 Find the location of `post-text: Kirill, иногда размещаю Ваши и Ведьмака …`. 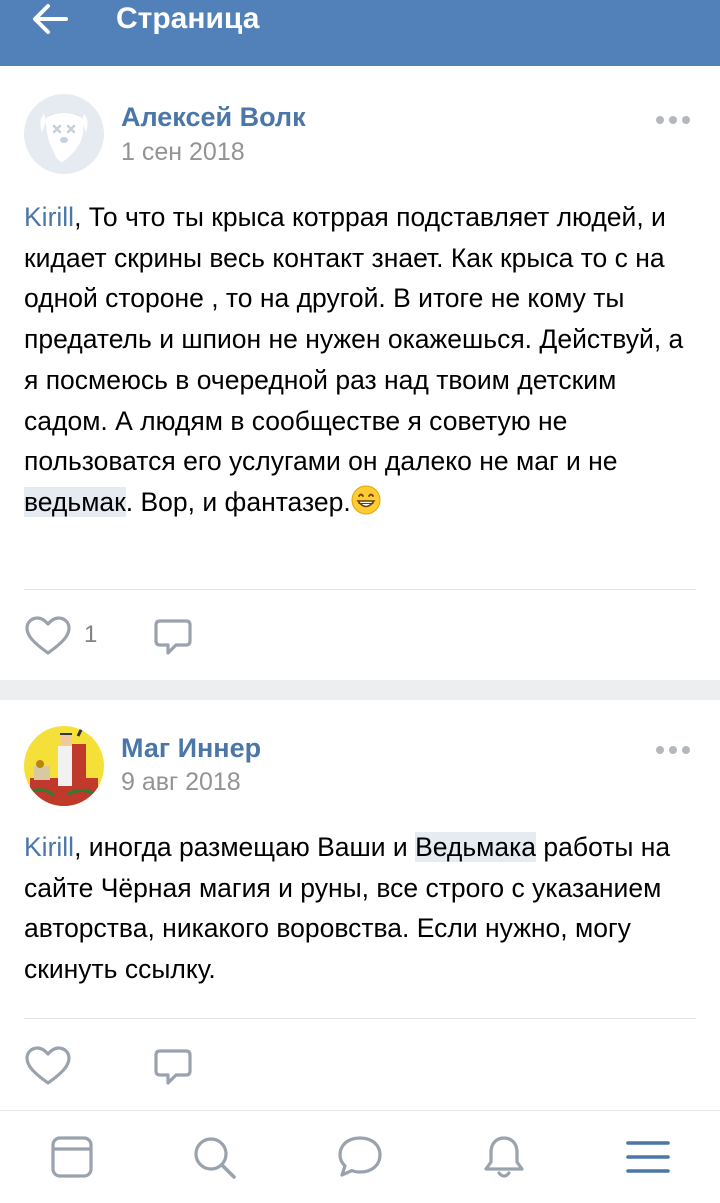

post-text: Kirill, иногда размещаю Ваши и Ведьмака … is located at coordinates (347, 908).